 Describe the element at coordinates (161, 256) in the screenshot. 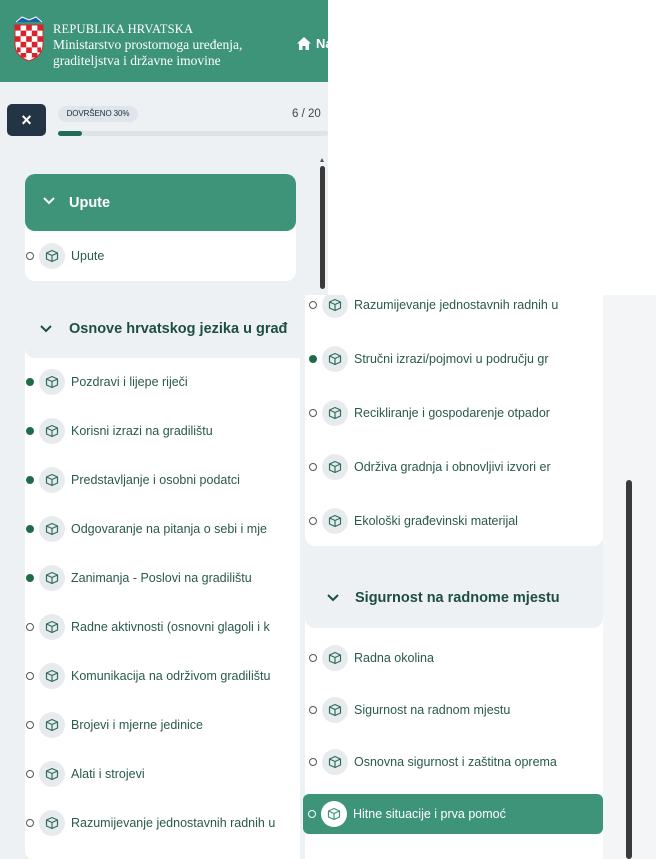

I see `lesson-item: Upute` at that location.